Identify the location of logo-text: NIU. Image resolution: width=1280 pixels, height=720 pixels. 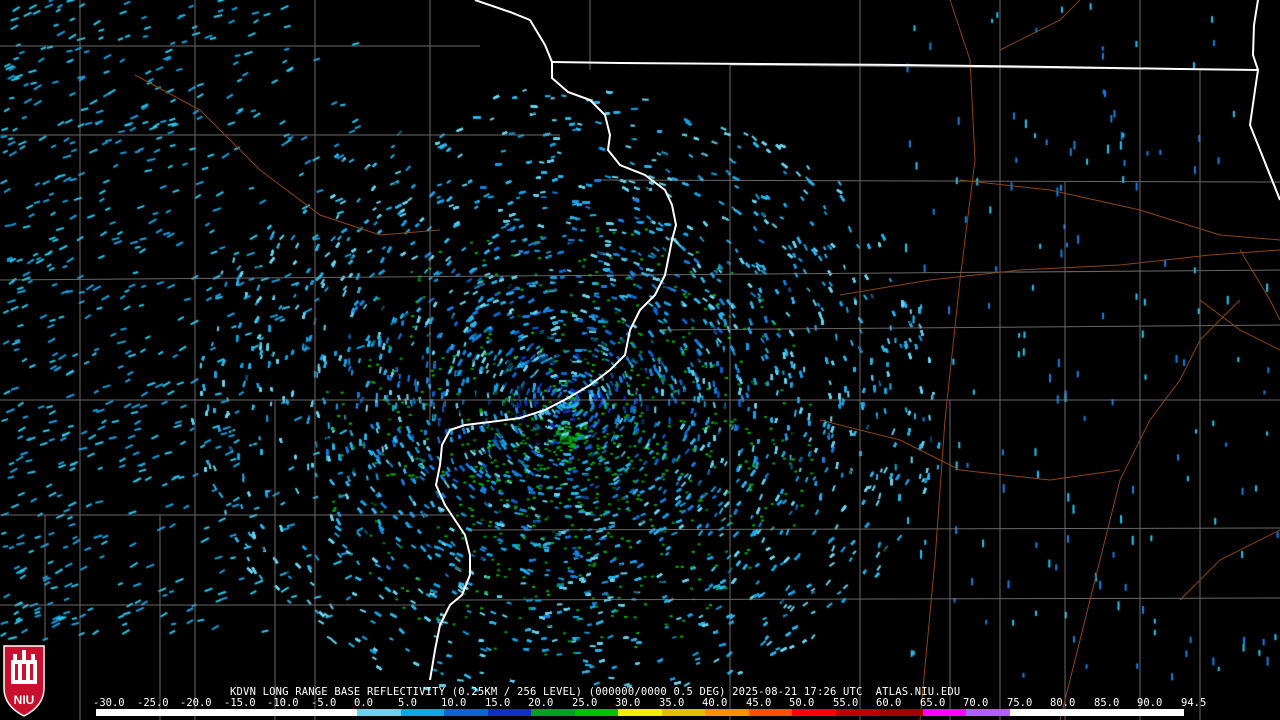
(24, 700).